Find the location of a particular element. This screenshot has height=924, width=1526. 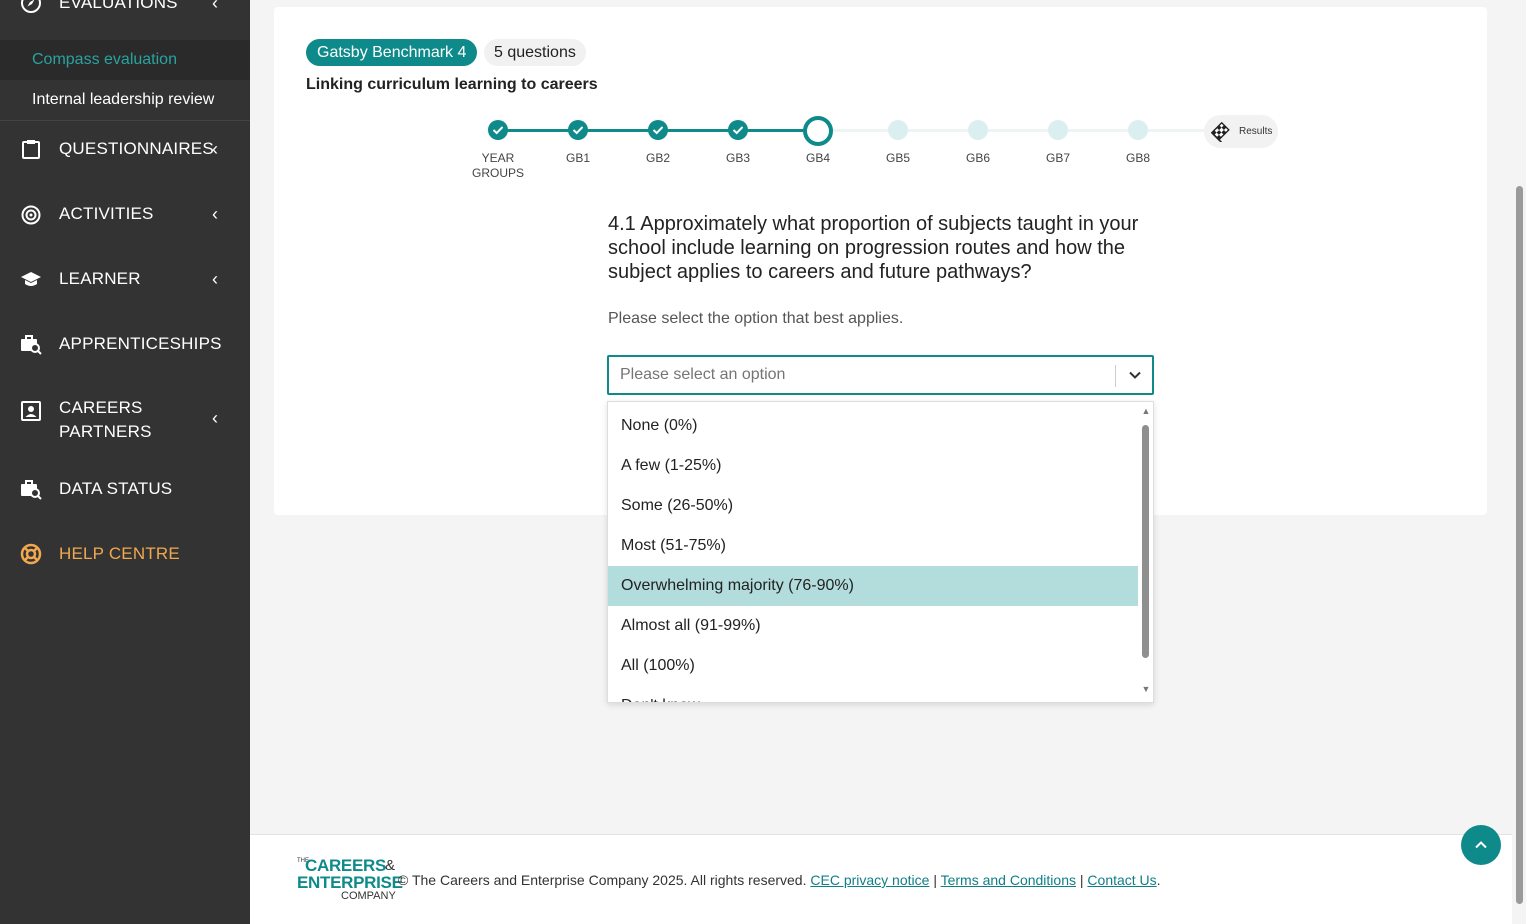

results-label: Results is located at coordinates (1256, 131).